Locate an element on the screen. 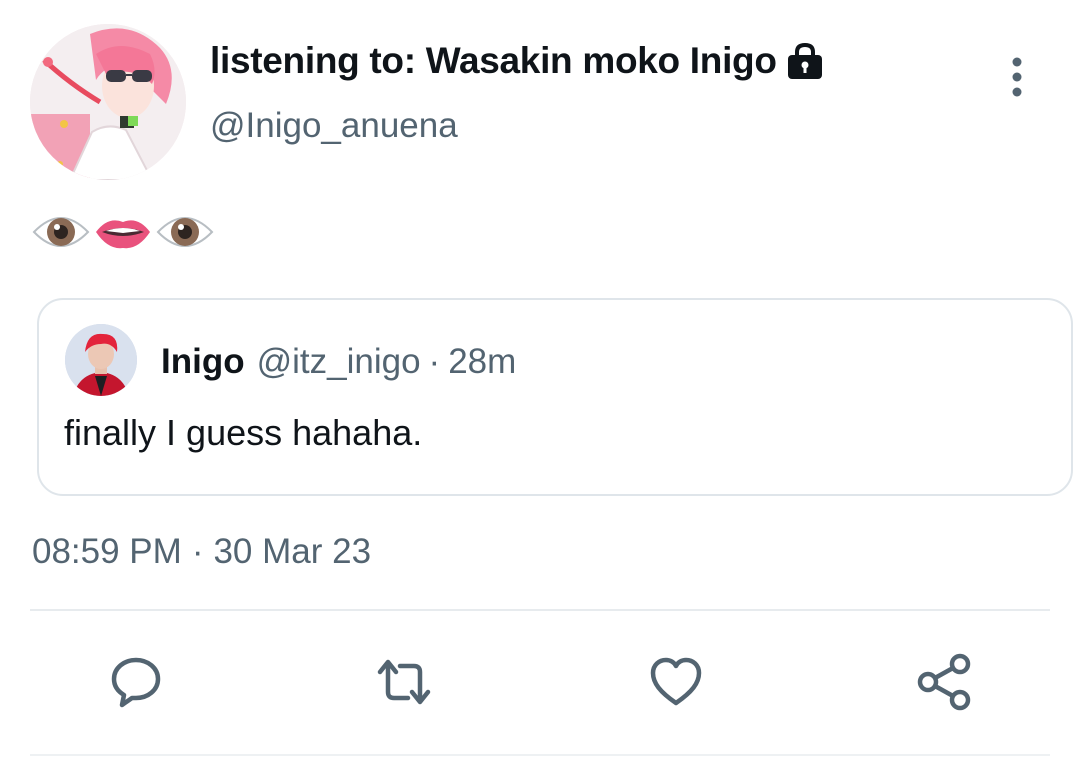  lock-icon is located at coordinates (805, 61).